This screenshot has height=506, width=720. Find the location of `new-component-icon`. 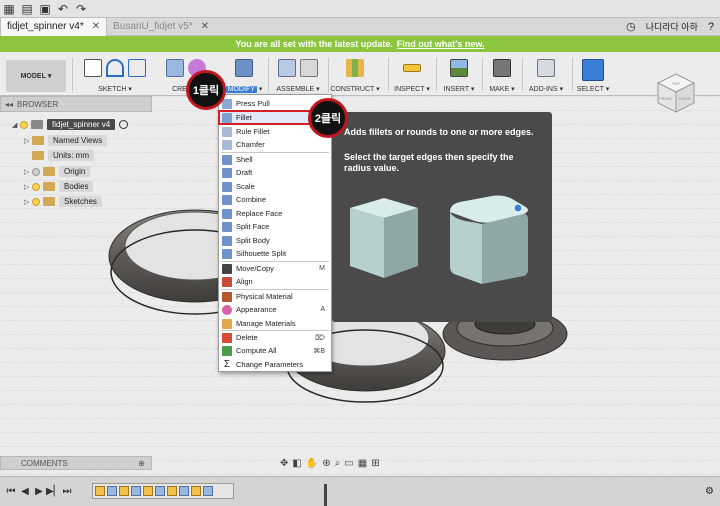

new-component-icon is located at coordinates (287, 68).